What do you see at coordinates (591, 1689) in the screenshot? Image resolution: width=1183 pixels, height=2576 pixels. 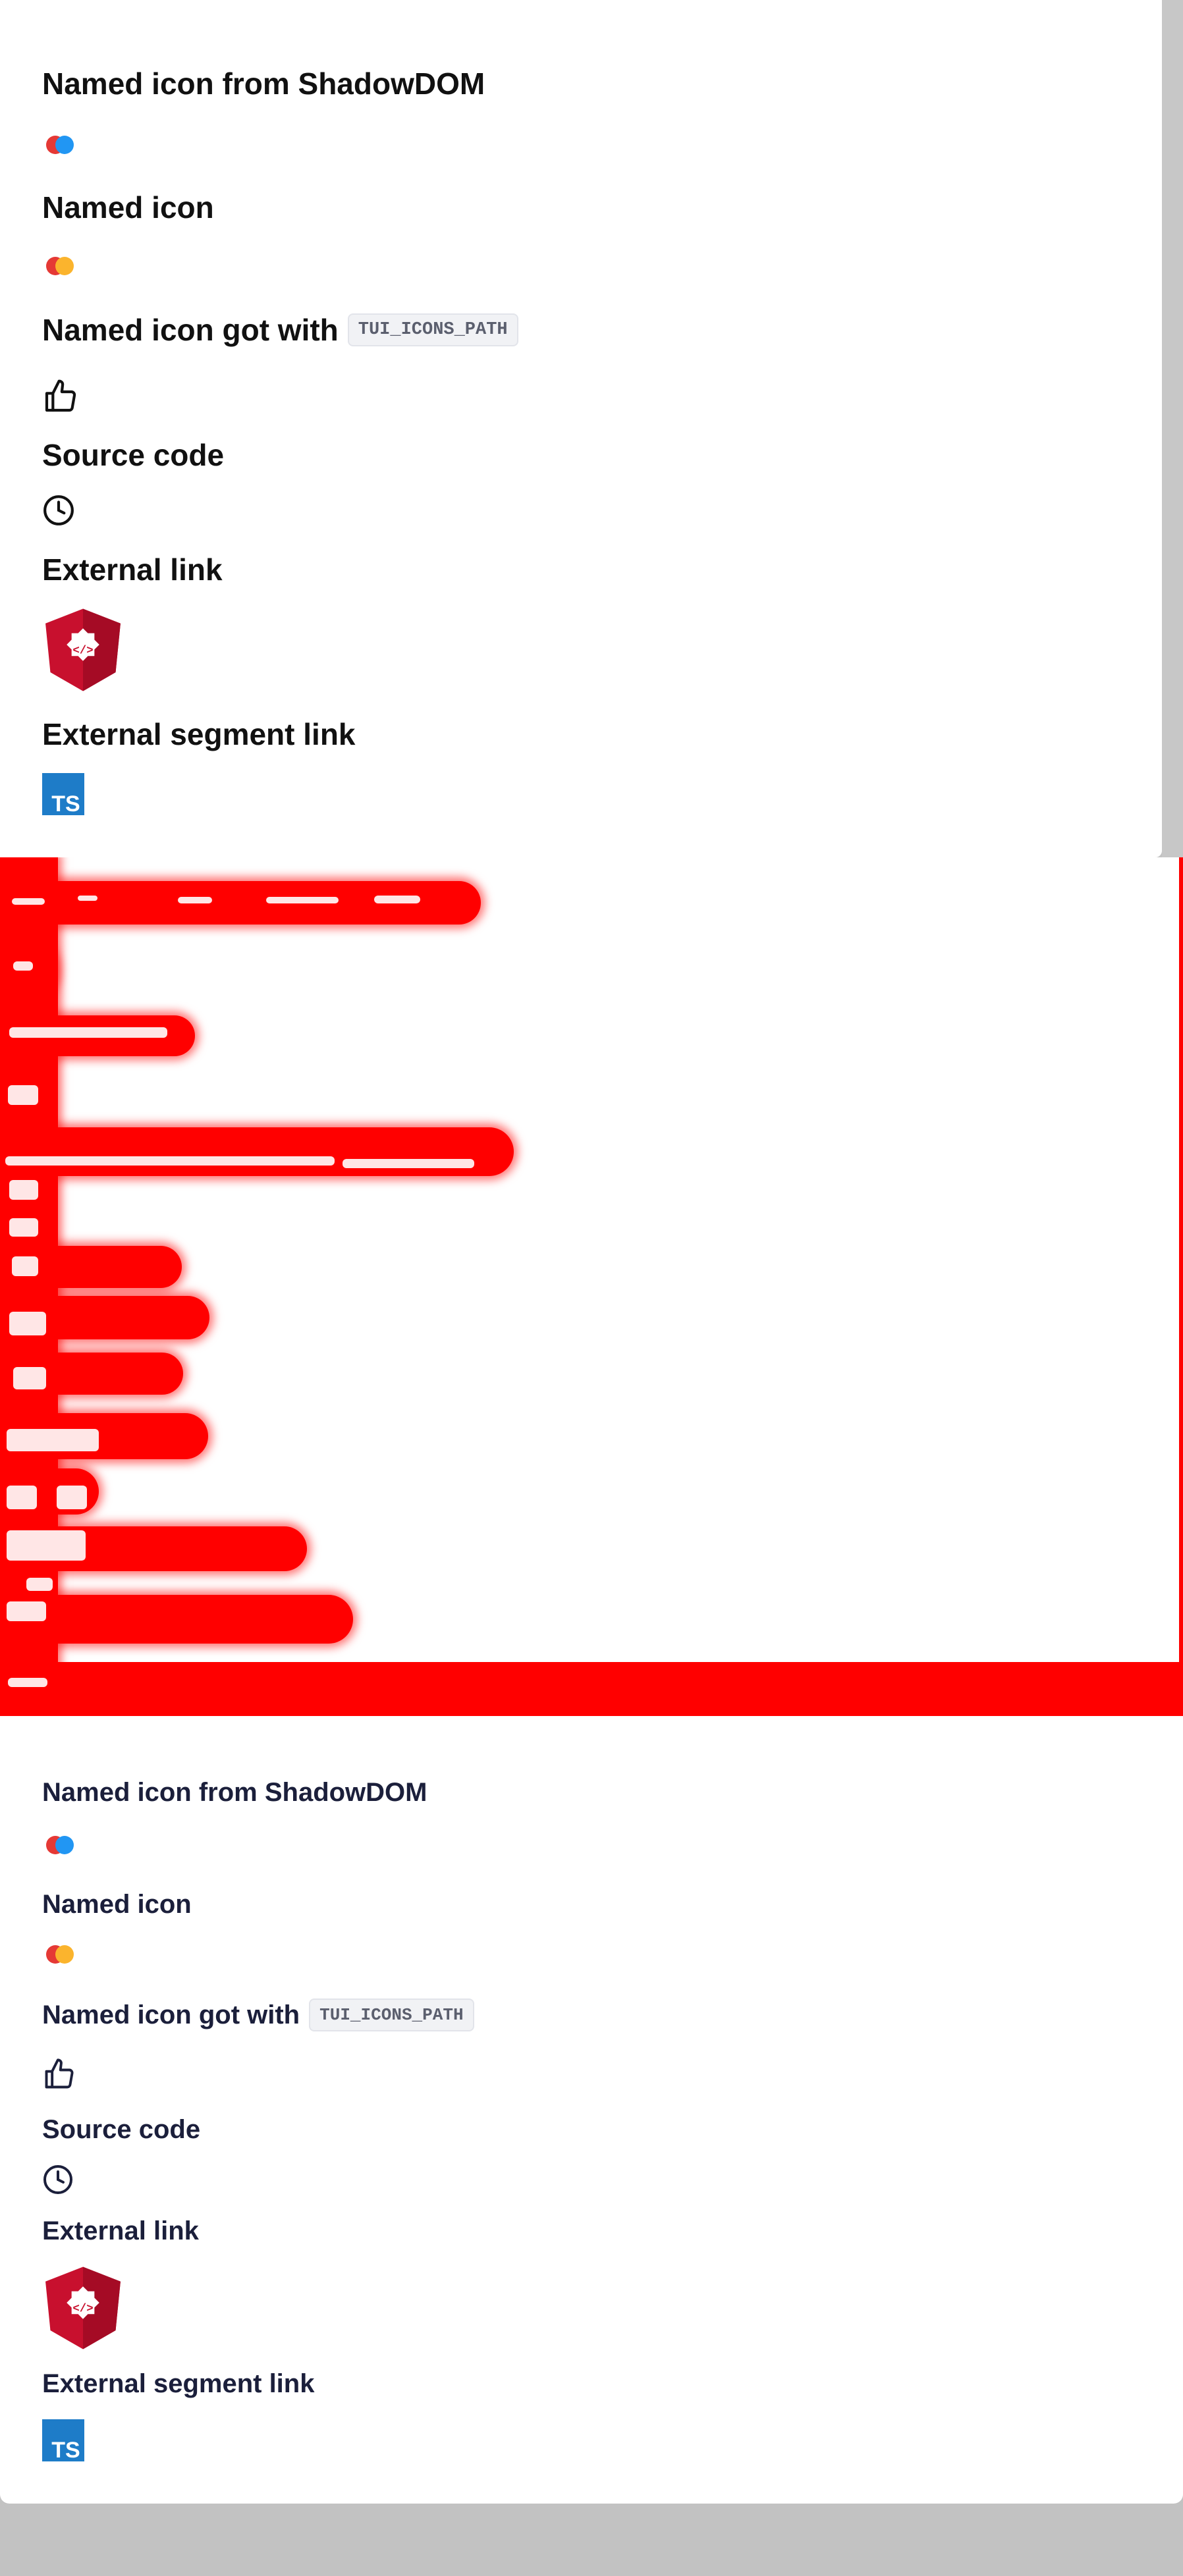 I see `redaction-footer` at bounding box center [591, 1689].